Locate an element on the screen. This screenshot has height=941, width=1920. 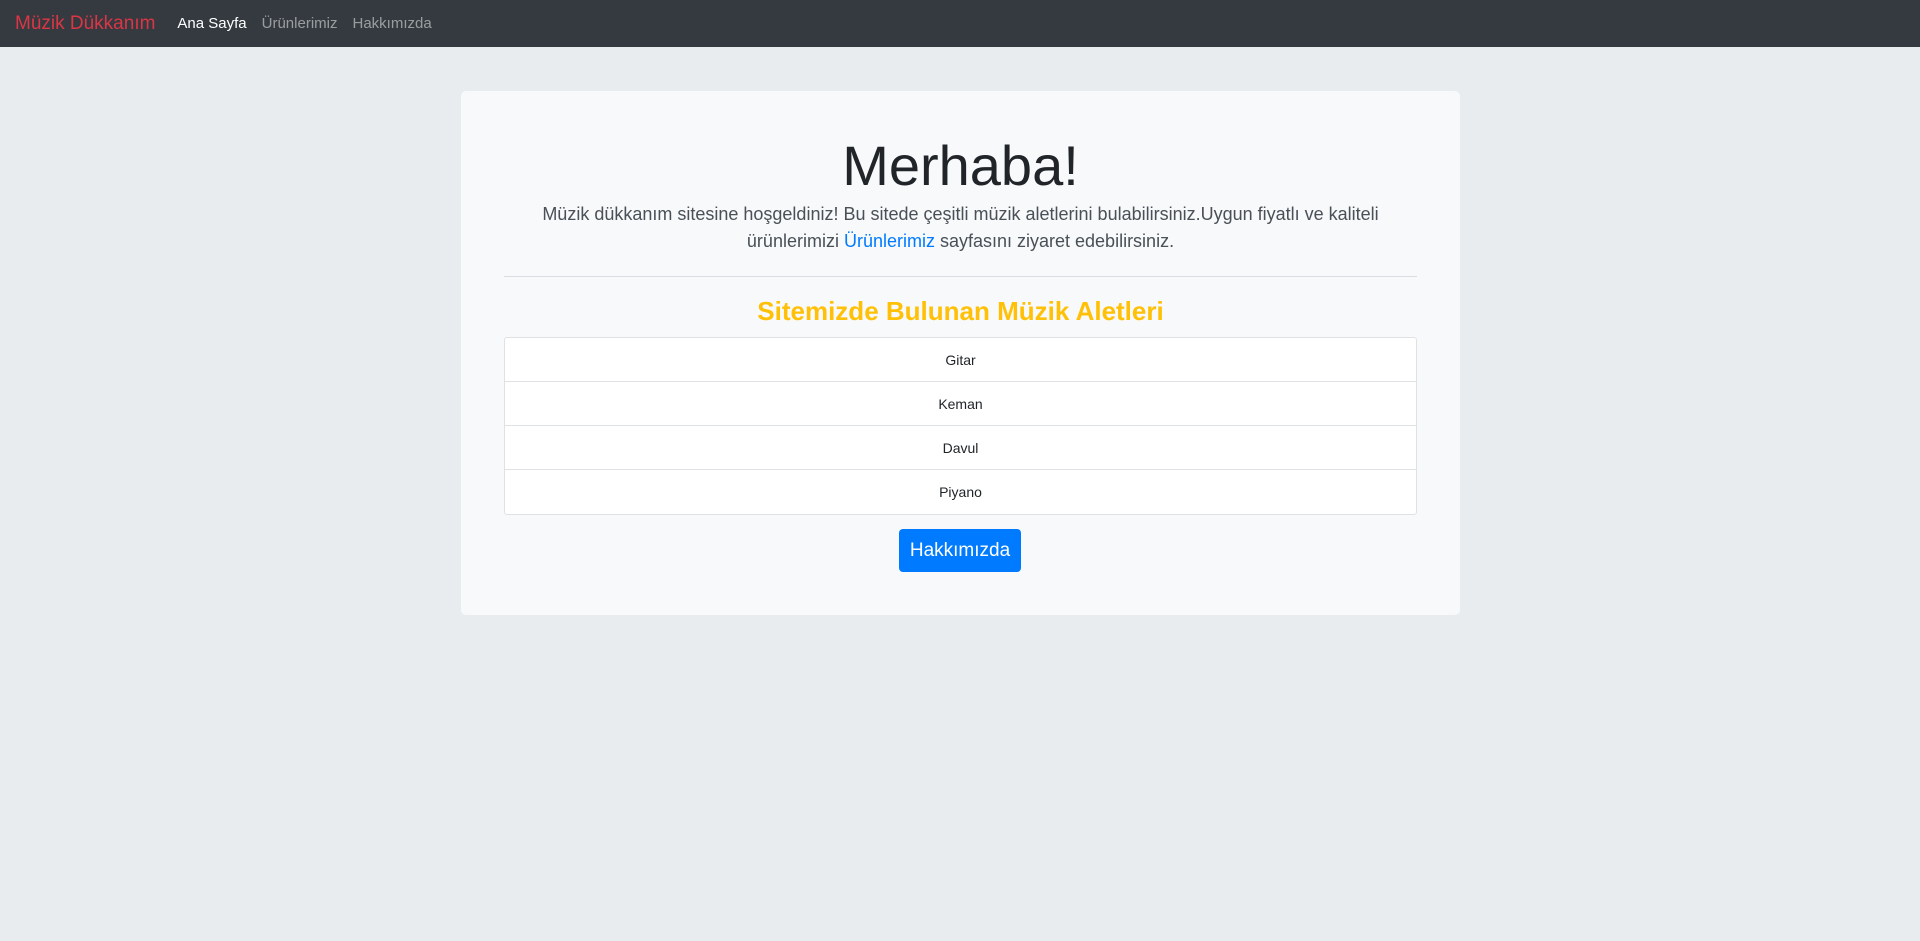
nav-link-urunlerimiz: Ürünlerimiz is located at coordinates (300, 23).